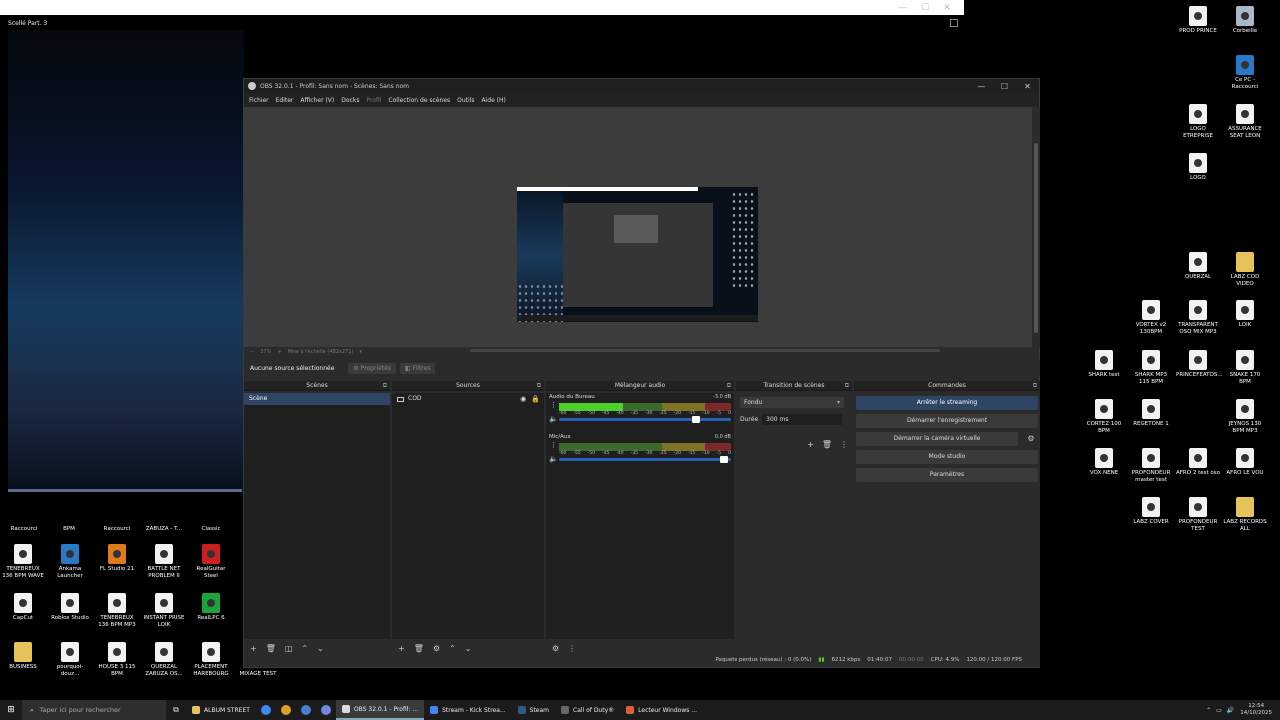 Image resolution: width=1280 pixels, height=720 pixels. Describe the element at coordinates (947, 421) in the screenshot. I see `start-recording-button: Démarrer l'enregistrement` at that location.